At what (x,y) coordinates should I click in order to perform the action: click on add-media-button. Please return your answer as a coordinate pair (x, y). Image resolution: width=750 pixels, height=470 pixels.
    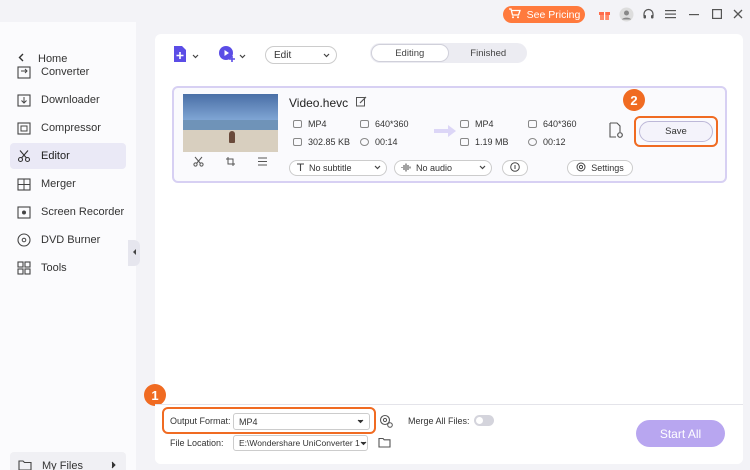
    Looking at the image, I should click on (232, 55).